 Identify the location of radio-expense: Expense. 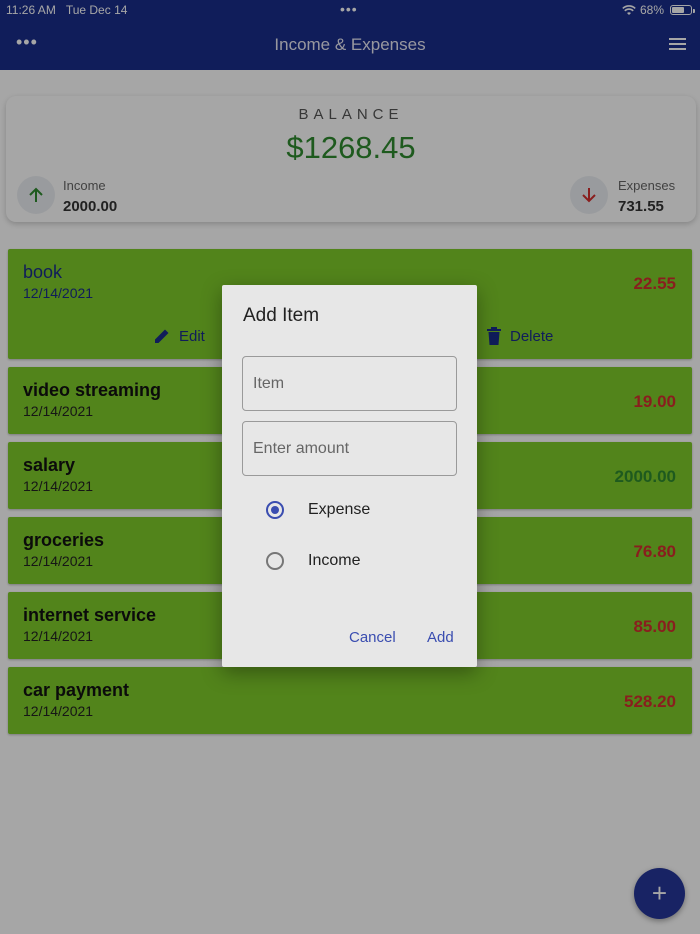
(318, 510).